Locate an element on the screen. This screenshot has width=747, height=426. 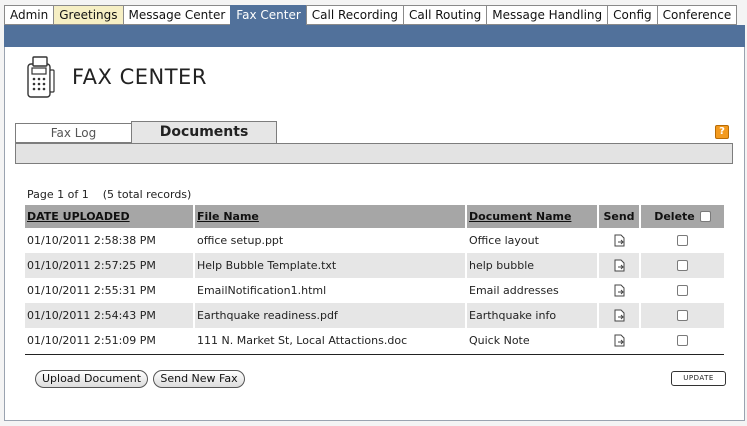
page-count: Page 1 of 1 is located at coordinates (58, 194).